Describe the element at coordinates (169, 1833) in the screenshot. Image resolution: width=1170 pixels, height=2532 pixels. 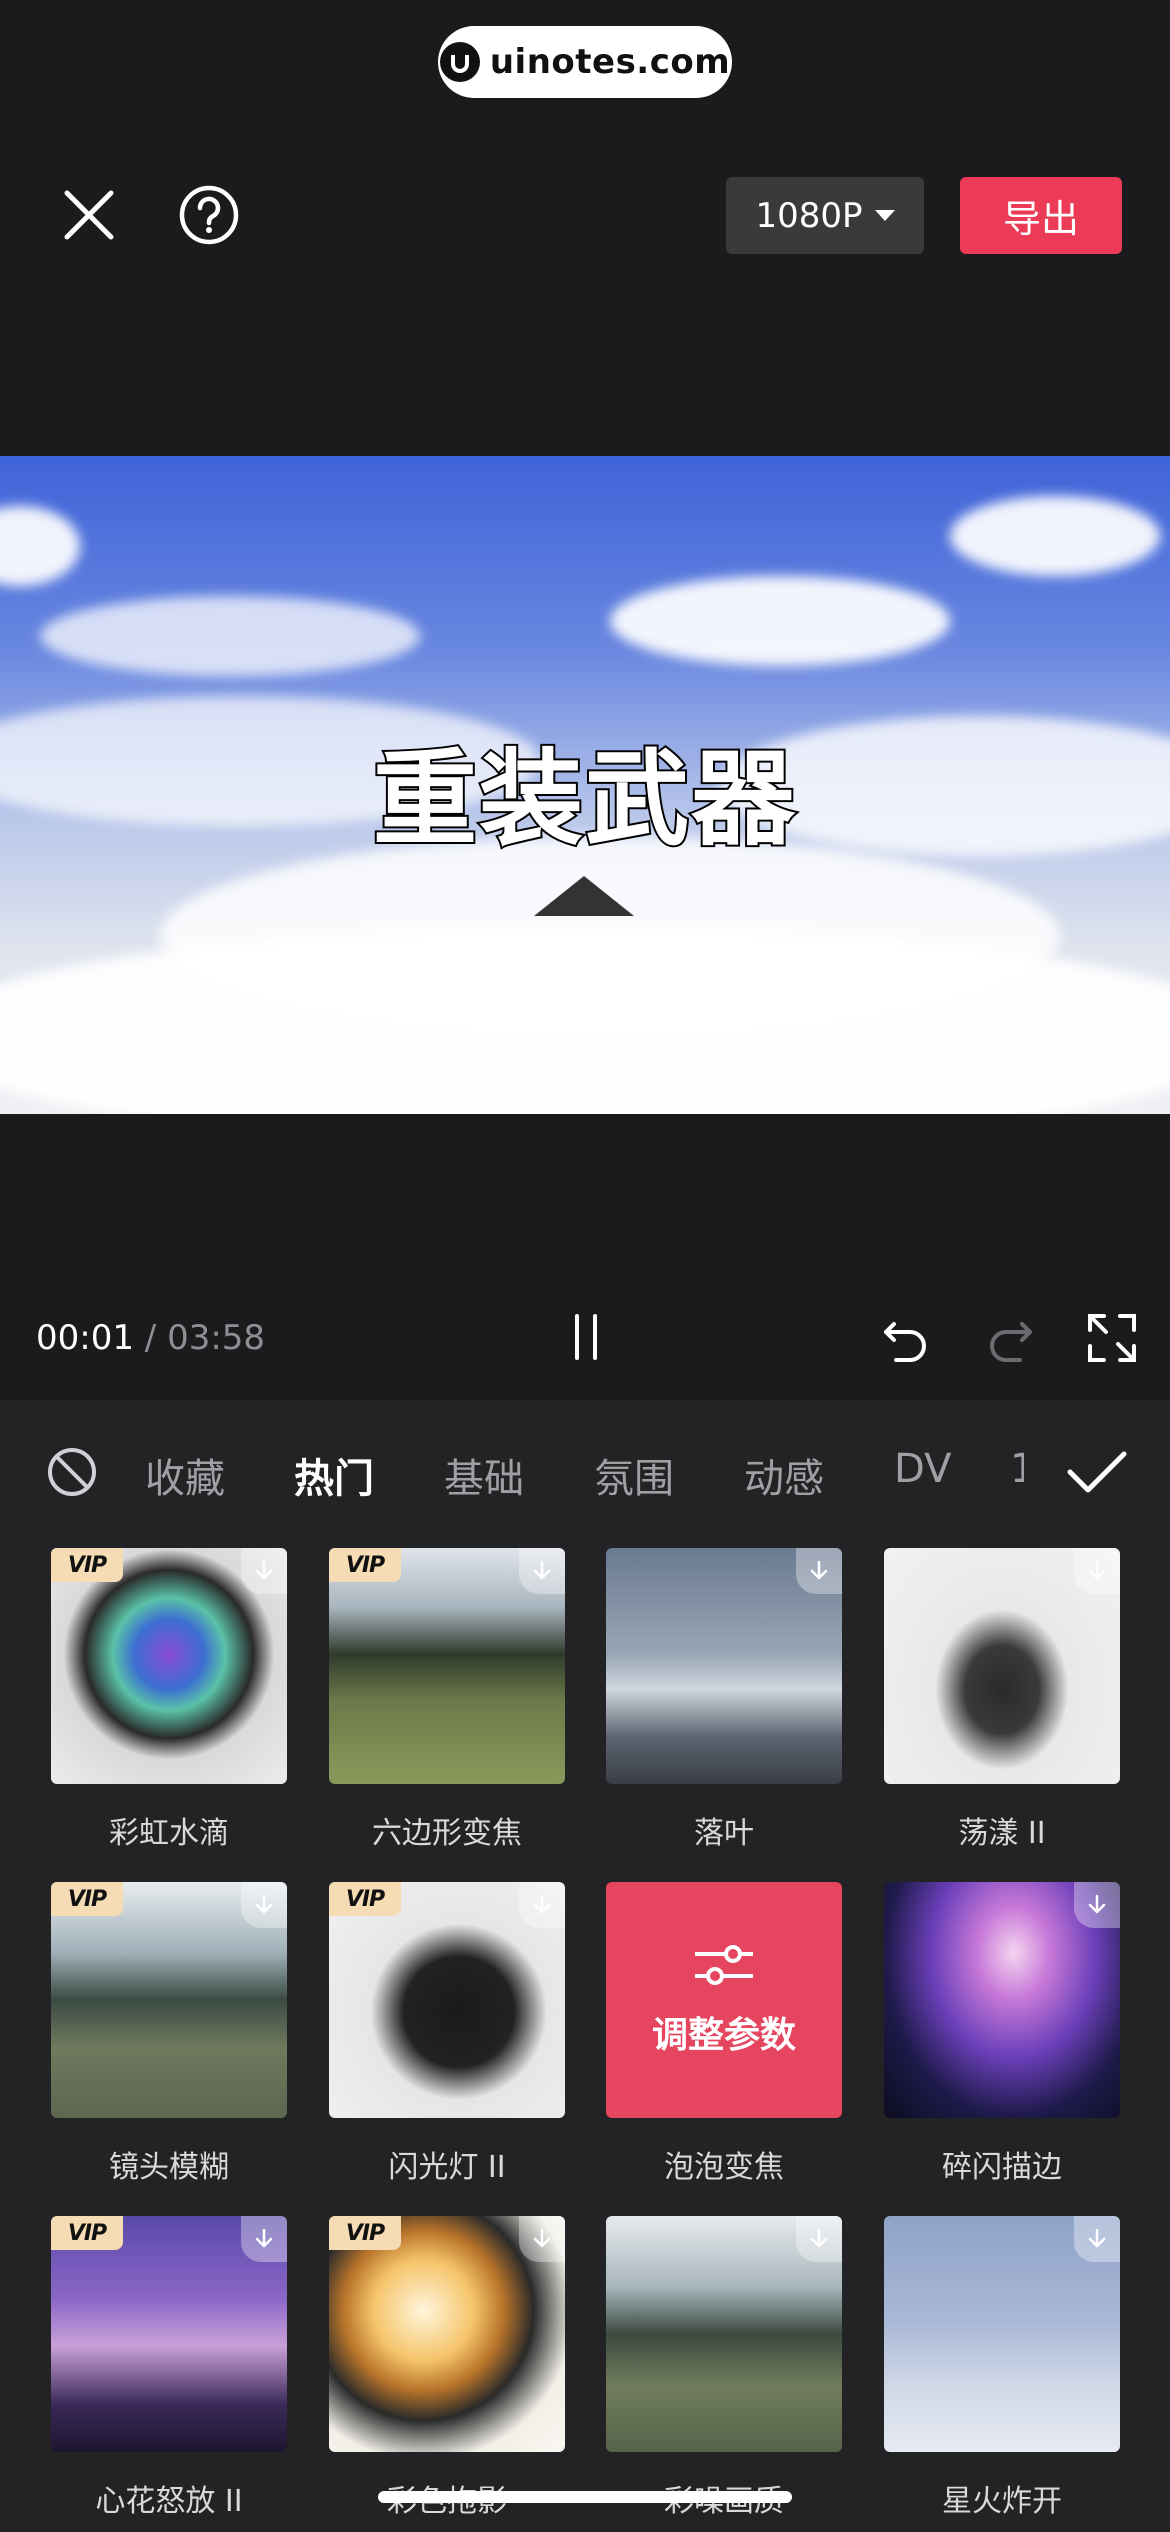
I see `effect-label: 彩虹水滴` at that location.